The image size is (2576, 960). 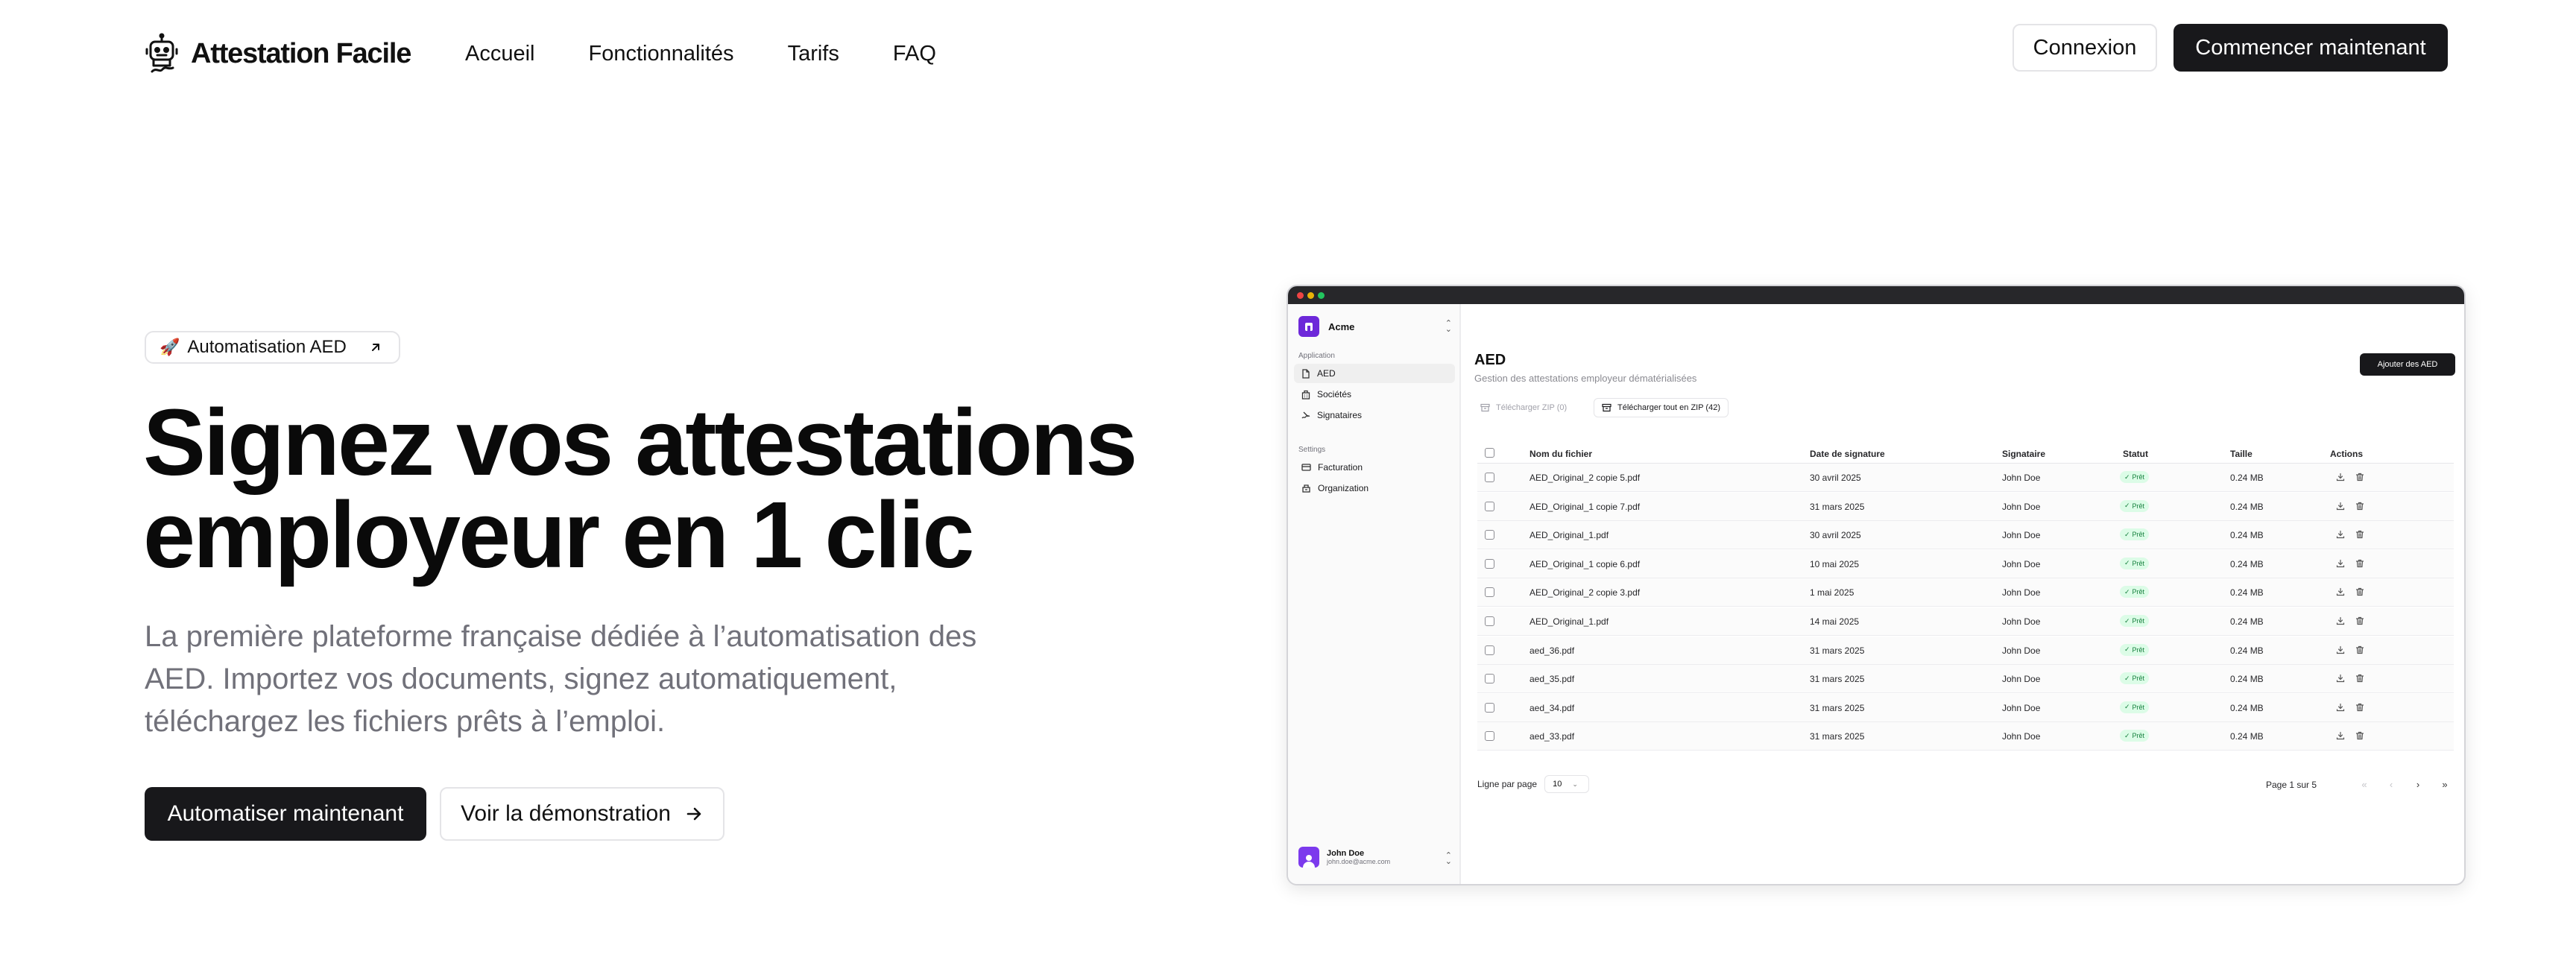 I want to click on sidebar-item-societes: Sociétés, so click(x=1374, y=394).